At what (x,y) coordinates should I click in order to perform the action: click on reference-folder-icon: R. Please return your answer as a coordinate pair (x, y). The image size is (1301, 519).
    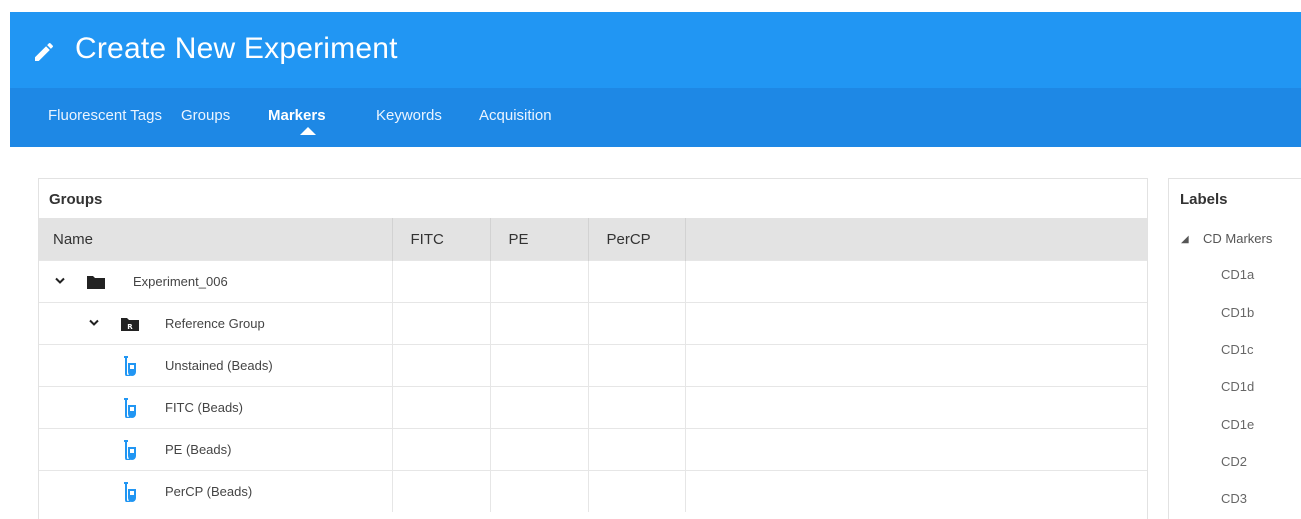
    Looking at the image, I should click on (130, 324).